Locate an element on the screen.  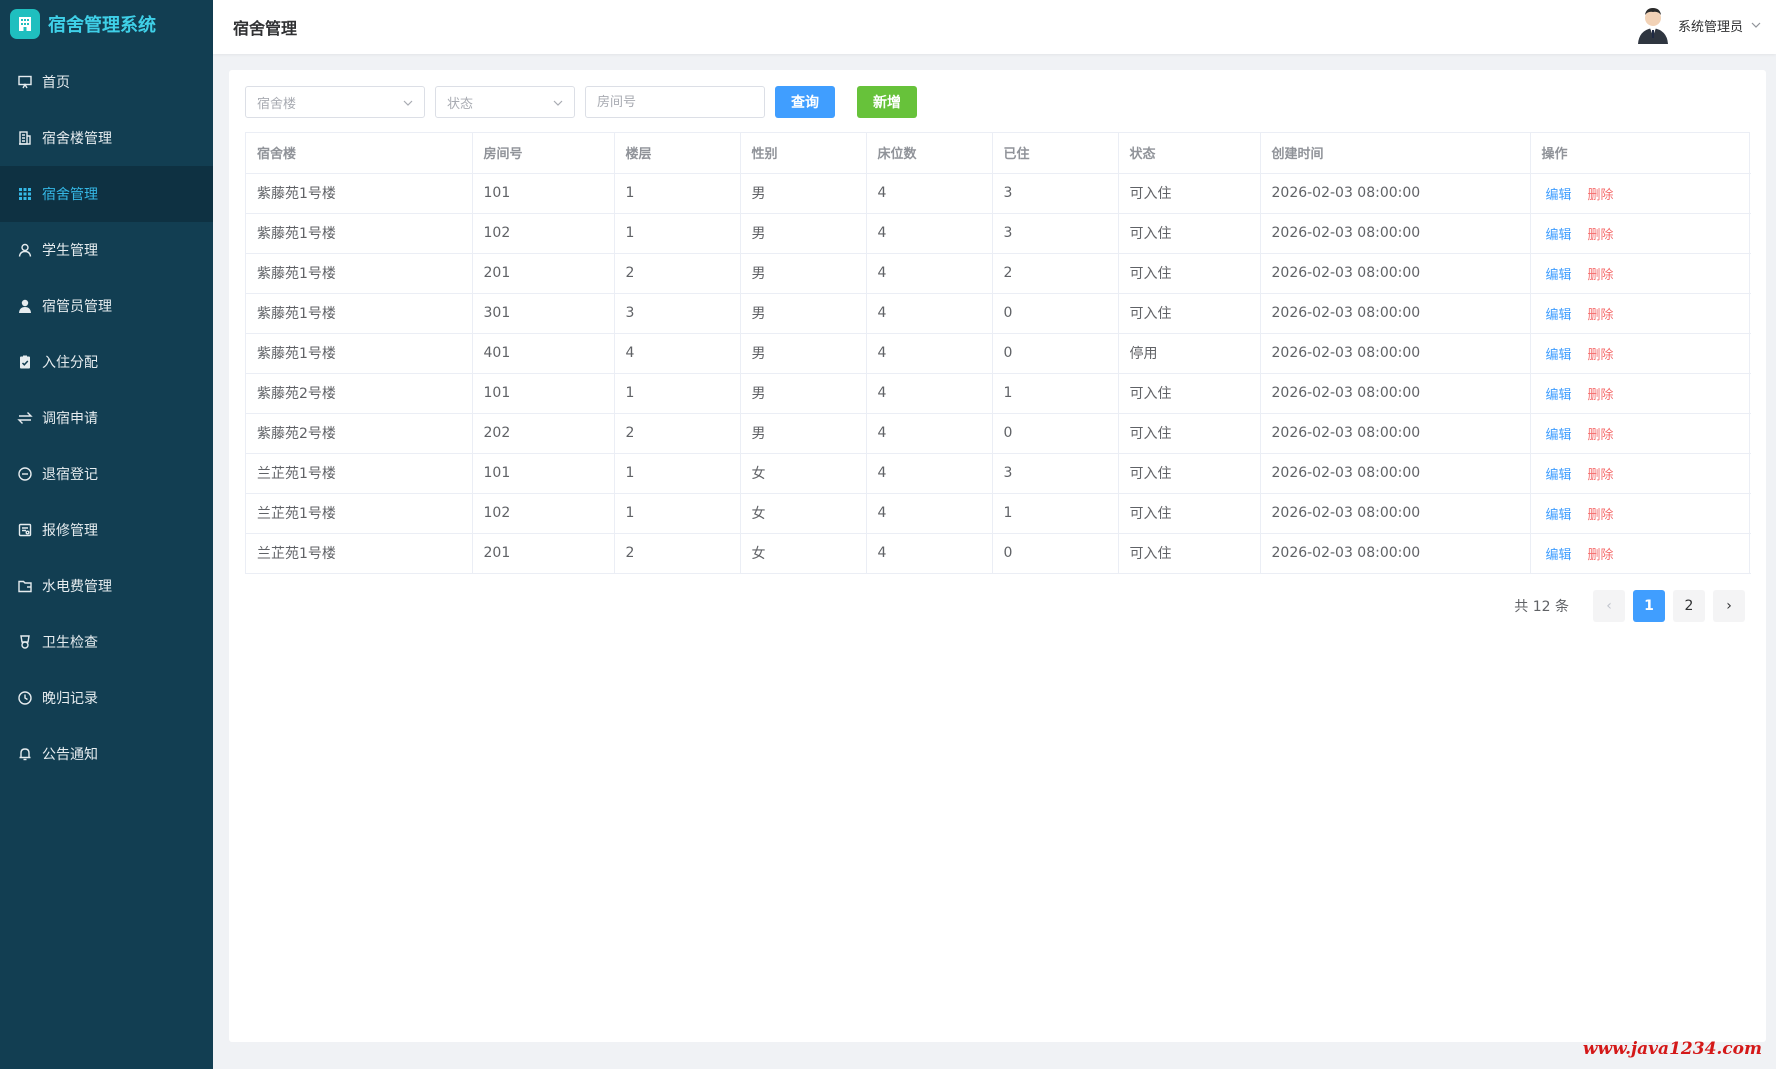
sidebar-item-label: 公告通知 is located at coordinates (70, 755).